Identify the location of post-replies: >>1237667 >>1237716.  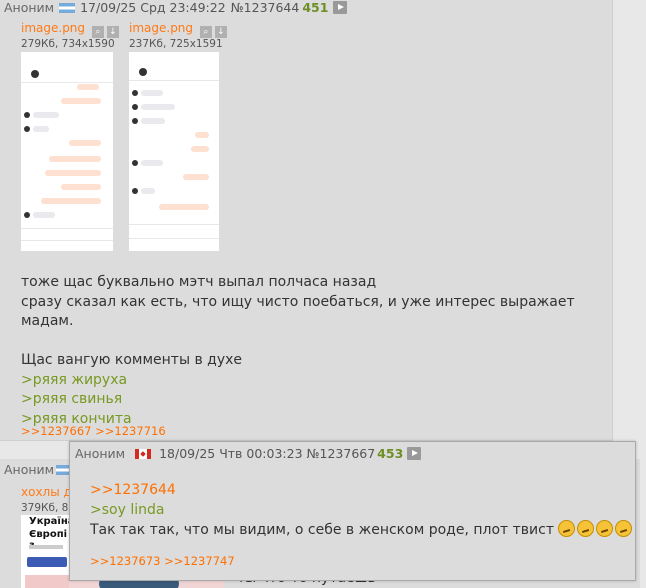
(93, 431).